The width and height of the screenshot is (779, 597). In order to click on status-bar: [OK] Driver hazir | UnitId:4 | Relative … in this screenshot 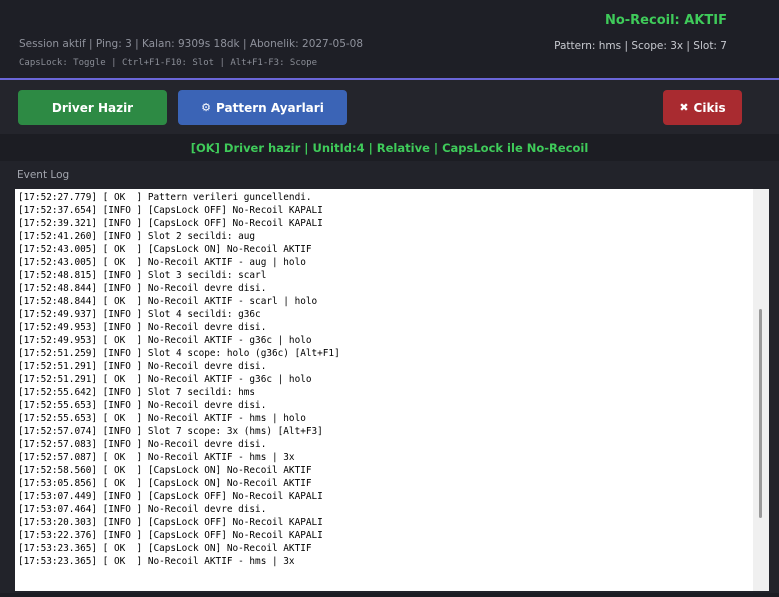, I will do `click(389, 147)`.